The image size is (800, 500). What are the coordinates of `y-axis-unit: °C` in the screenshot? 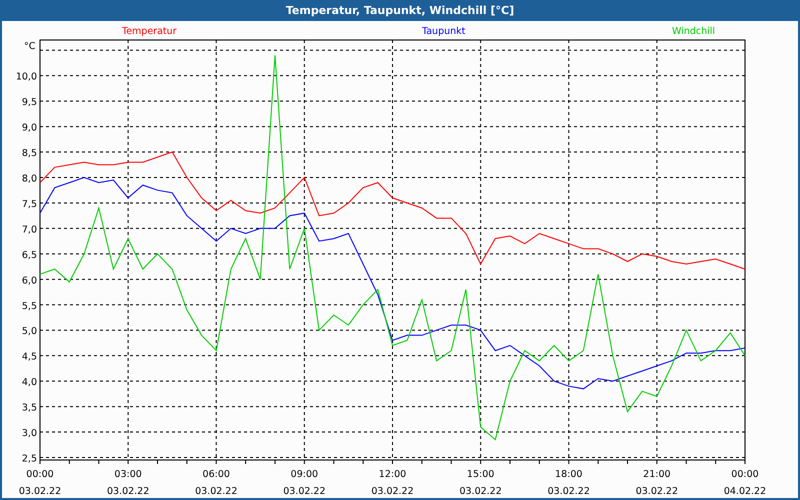 It's located at (30, 46).